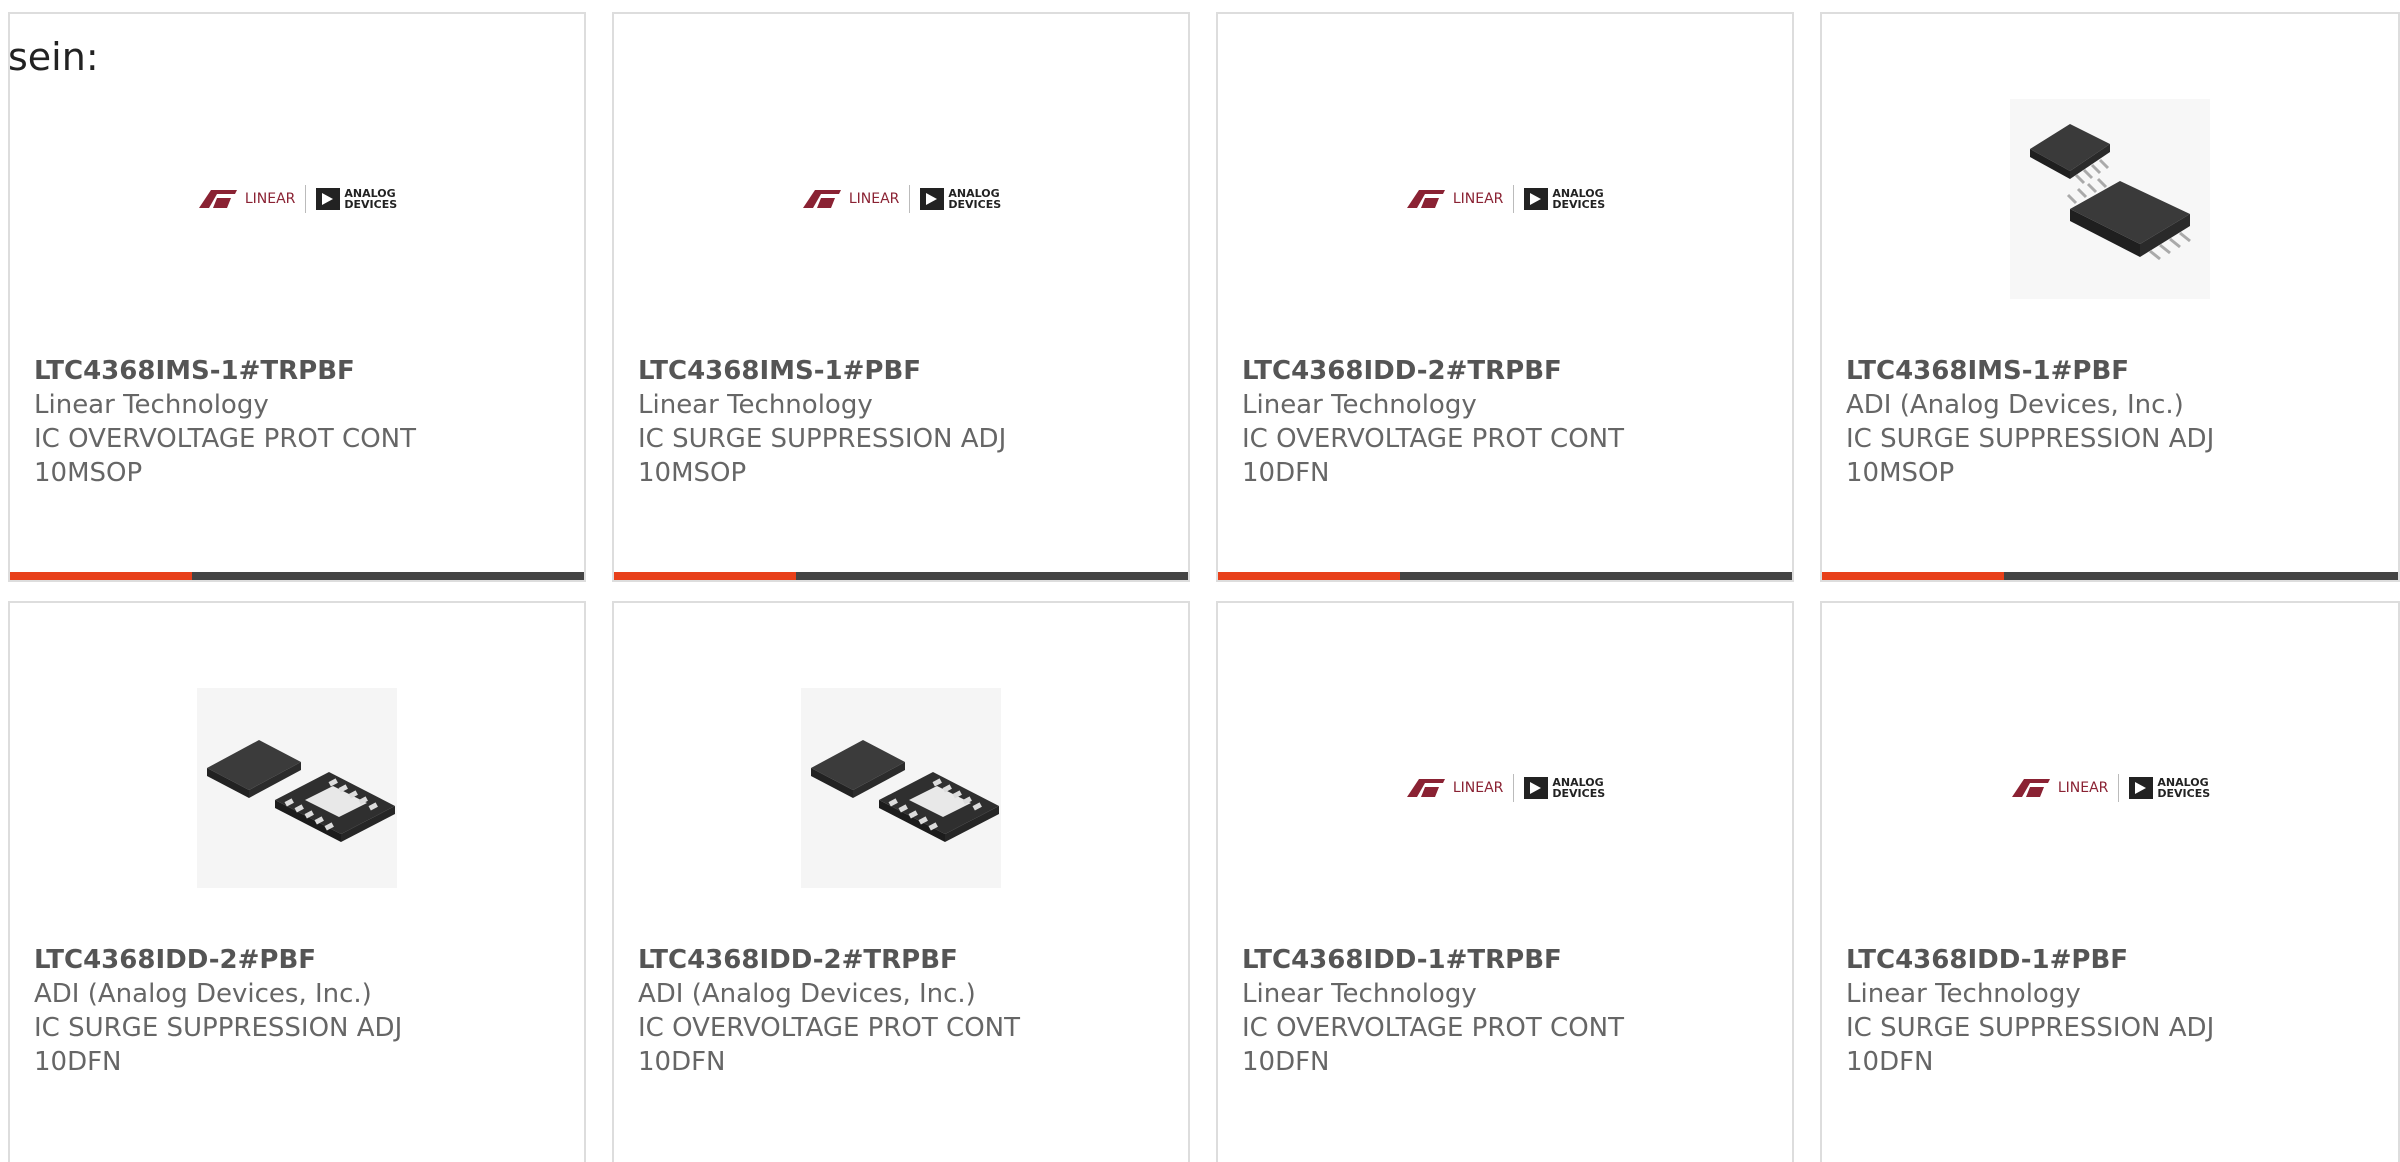 Image resolution: width=2400 pixels, height=1162 pixels. I want to click on part-number: LTC4368IDD-2#PBF, so click(301, 960).